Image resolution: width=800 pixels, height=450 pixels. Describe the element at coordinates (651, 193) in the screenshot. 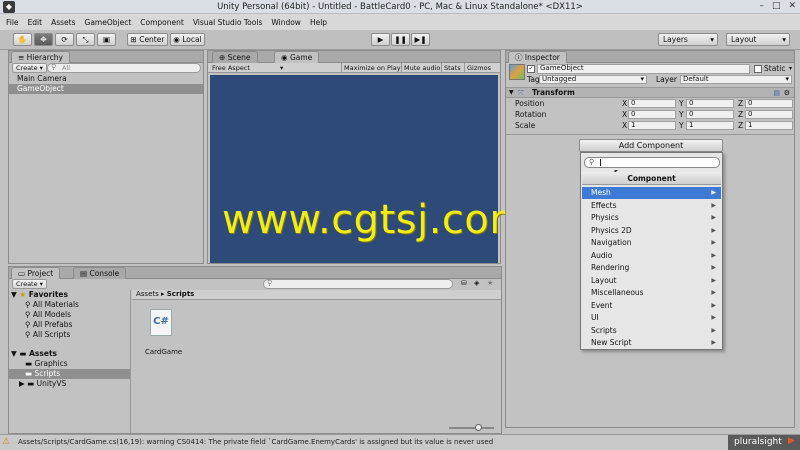

I see `component-menu-mesh: Mesh ▶` at that location.